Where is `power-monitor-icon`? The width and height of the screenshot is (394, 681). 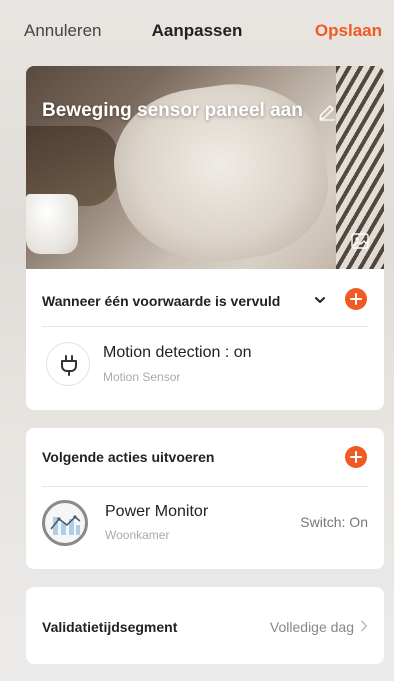
power-monitor-icon is located at coordinates (65, 525).